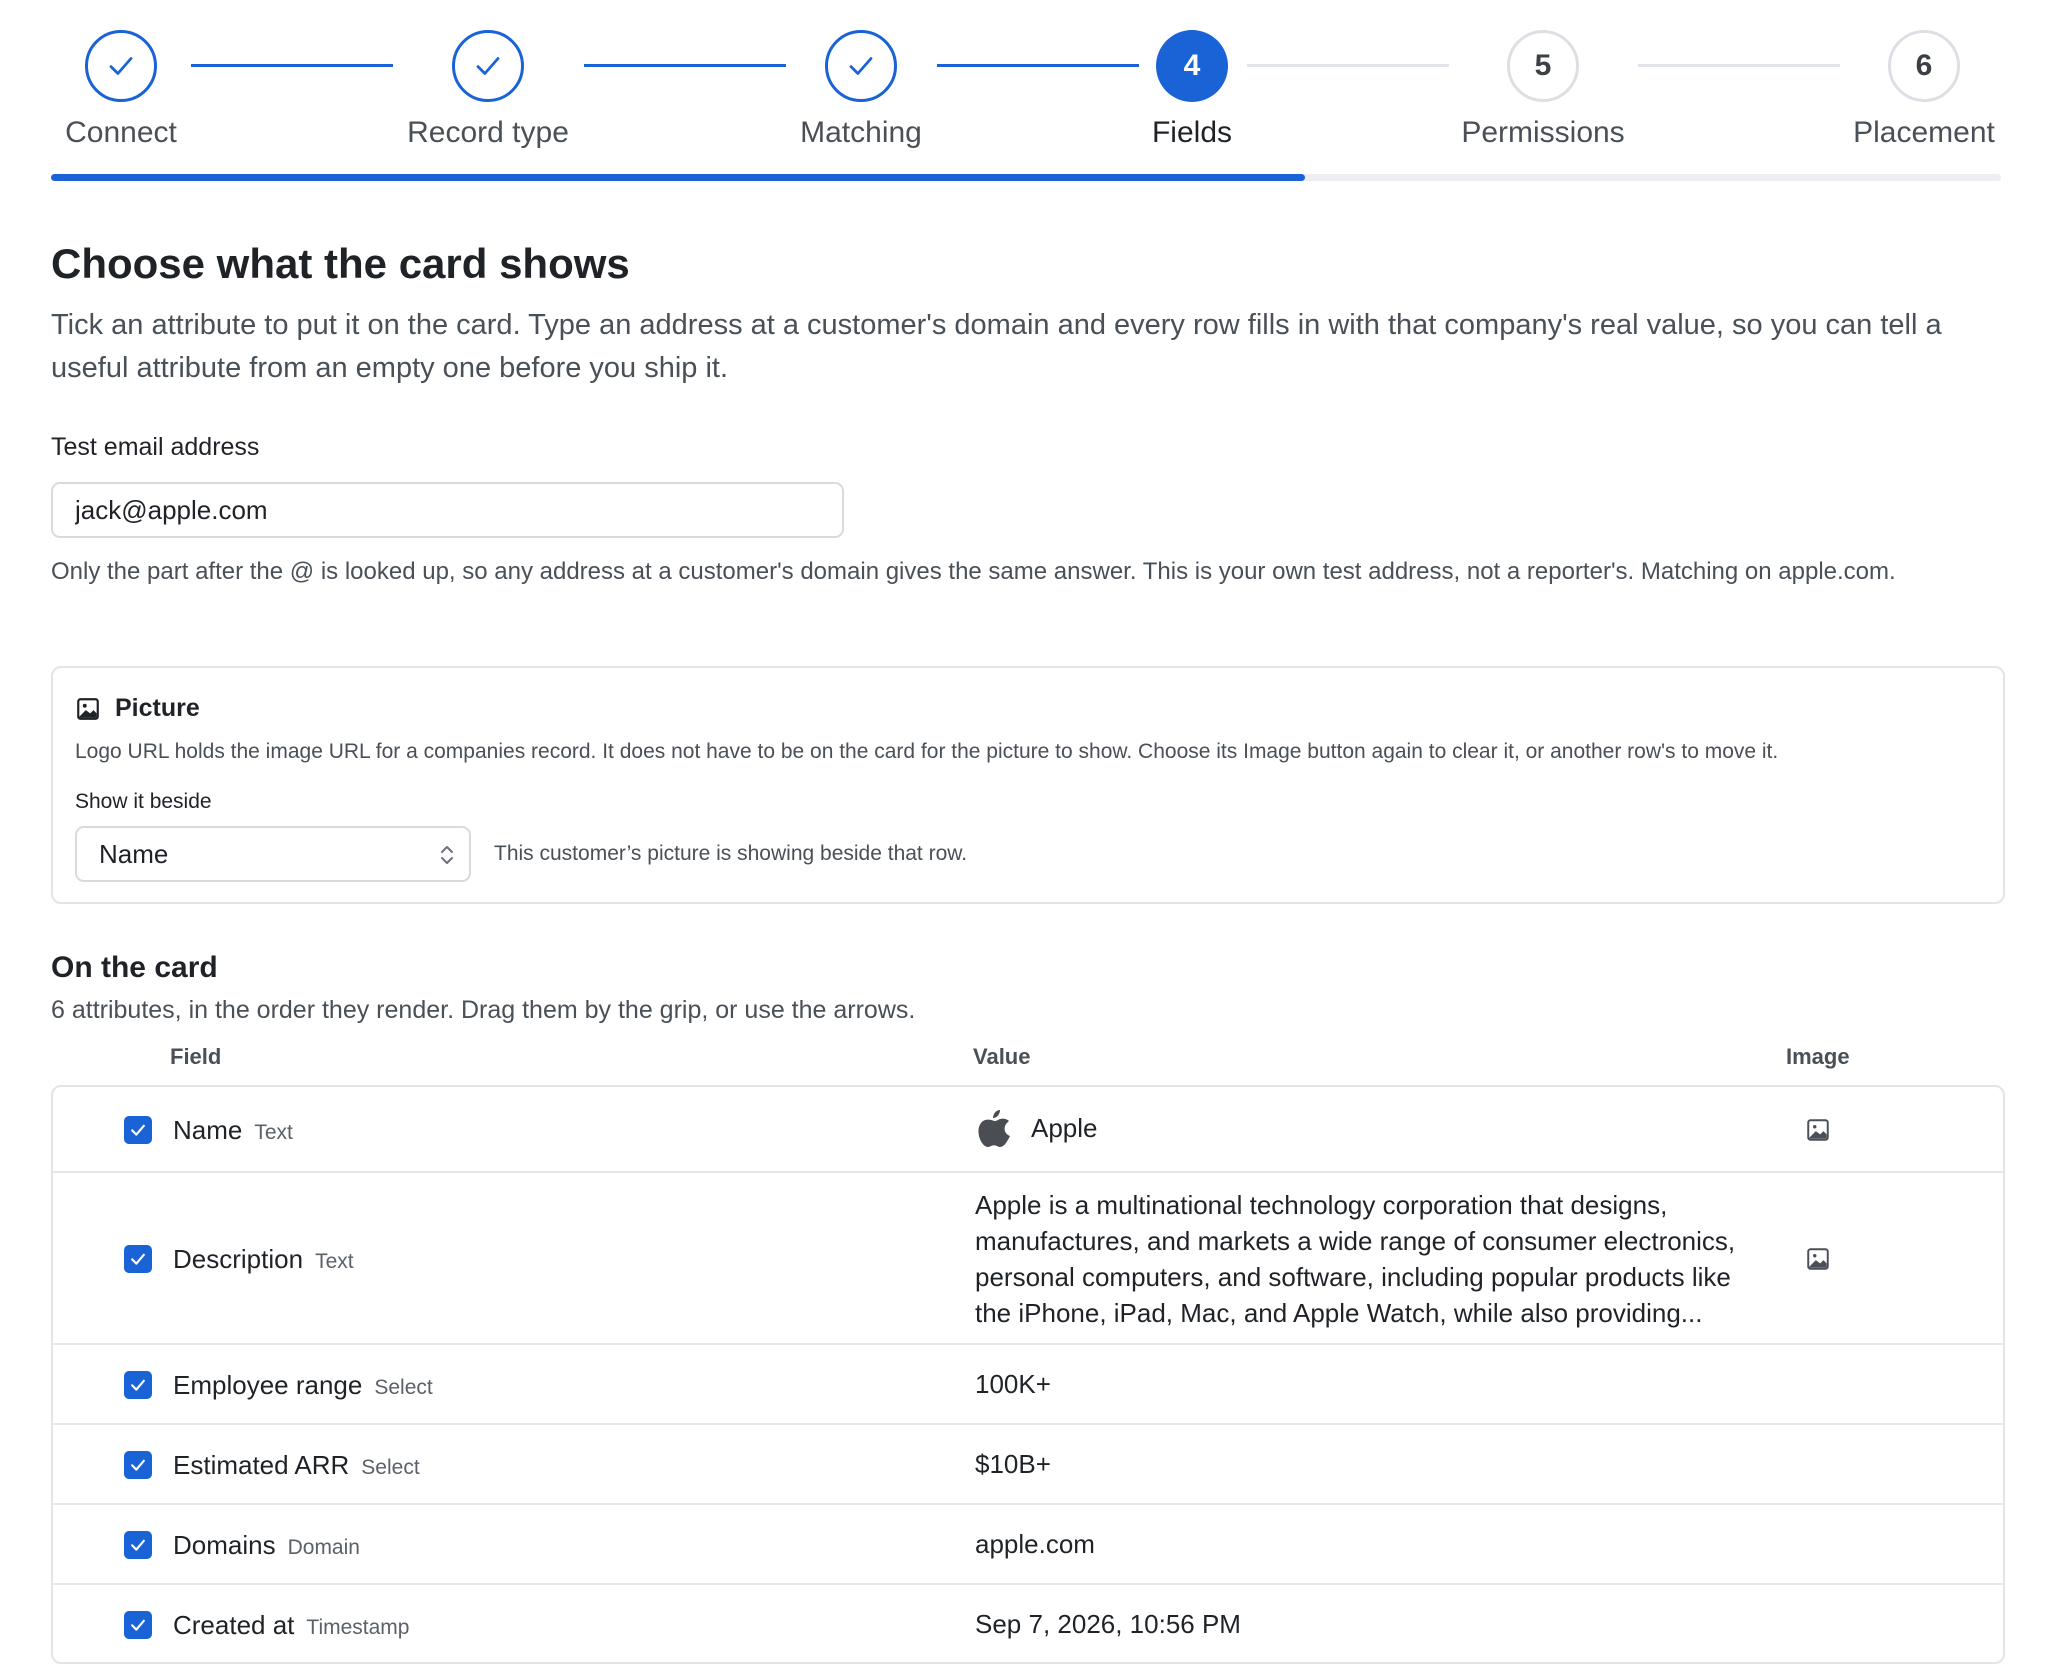 The image size is (2048, 1679). I want to click on show-beside-select: Name, so click(273, 854).